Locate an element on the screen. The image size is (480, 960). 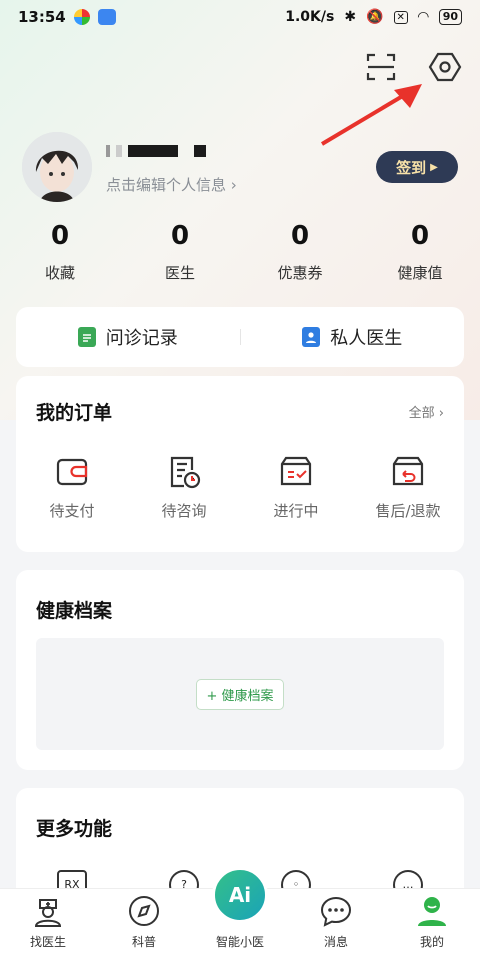
profile-header: 点击编辑个人信息 › 签到 ▶ is located at coordinates (240, 167).